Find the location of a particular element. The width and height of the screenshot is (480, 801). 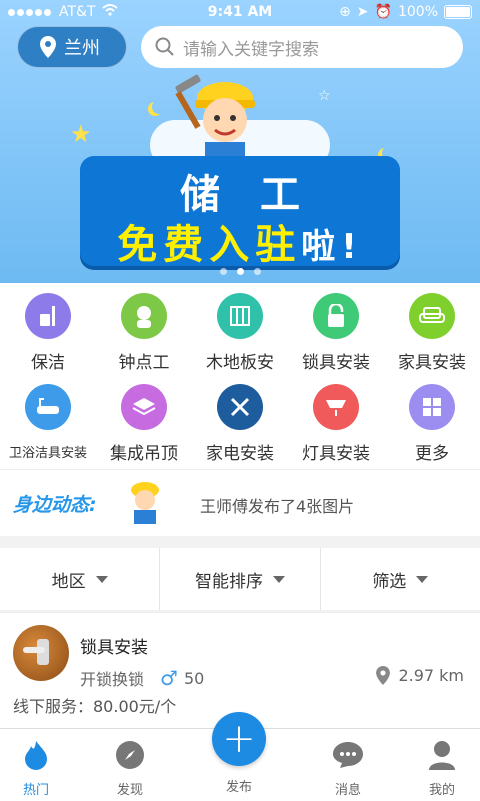

nearby-news: 身边动态: 王师傅发布了4张图片 is located at coordinates (240, 502).